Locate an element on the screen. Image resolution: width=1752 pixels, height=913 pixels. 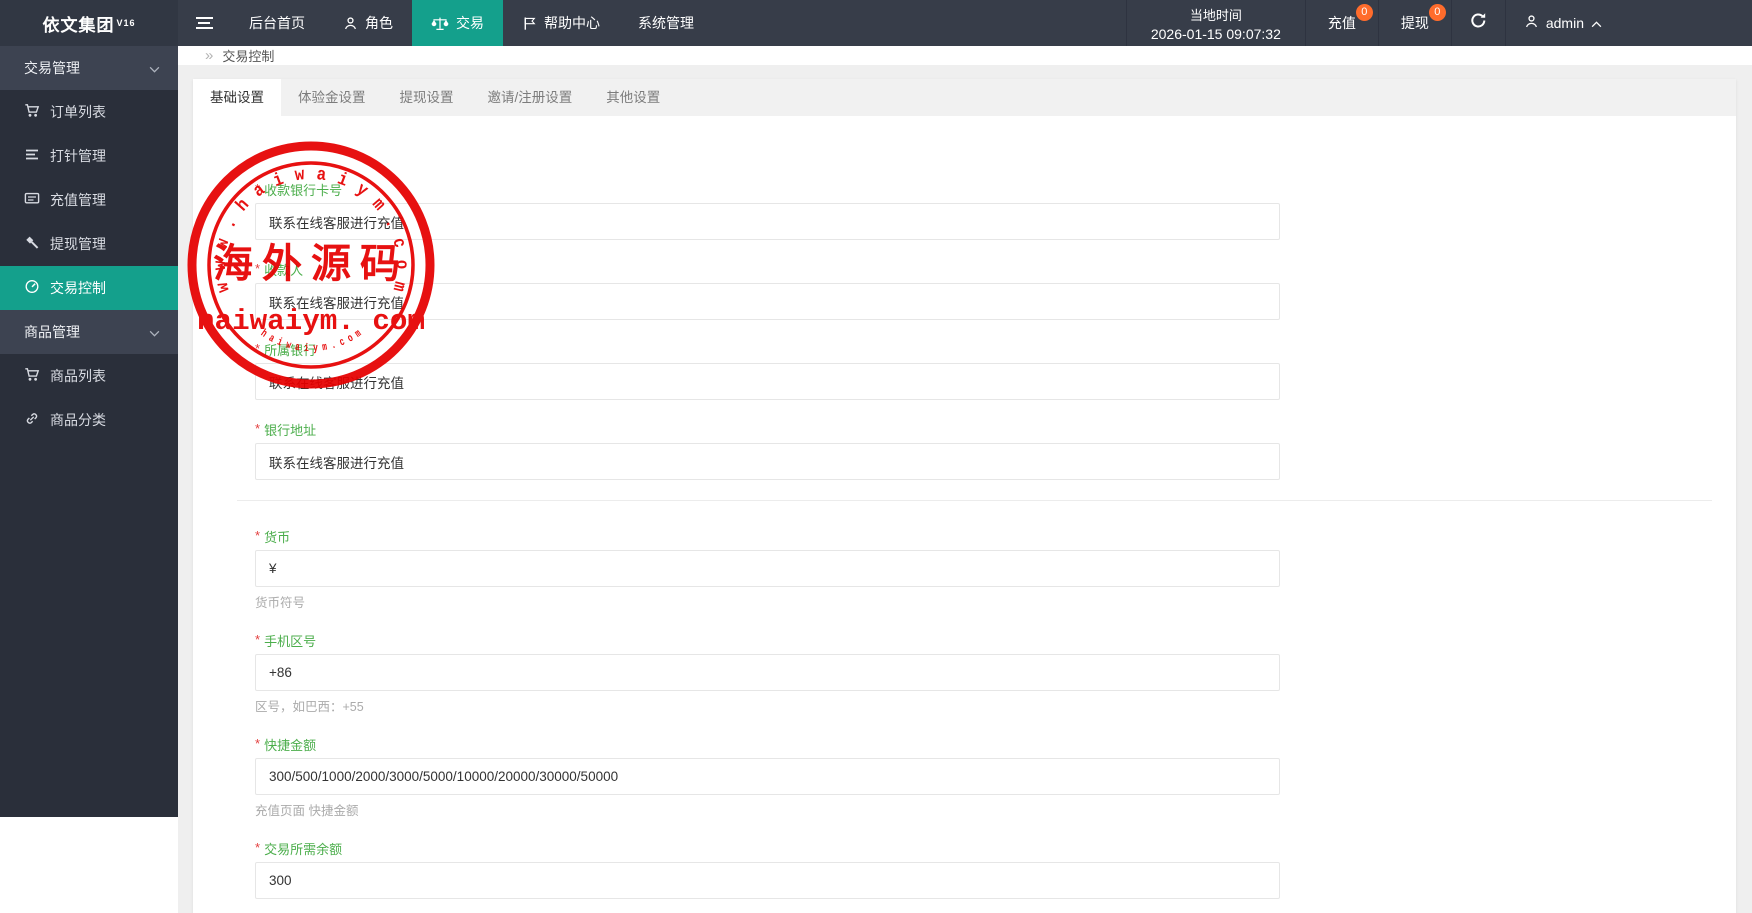
recharge-button: 充值 0 is located at coordinates (1342, 23).